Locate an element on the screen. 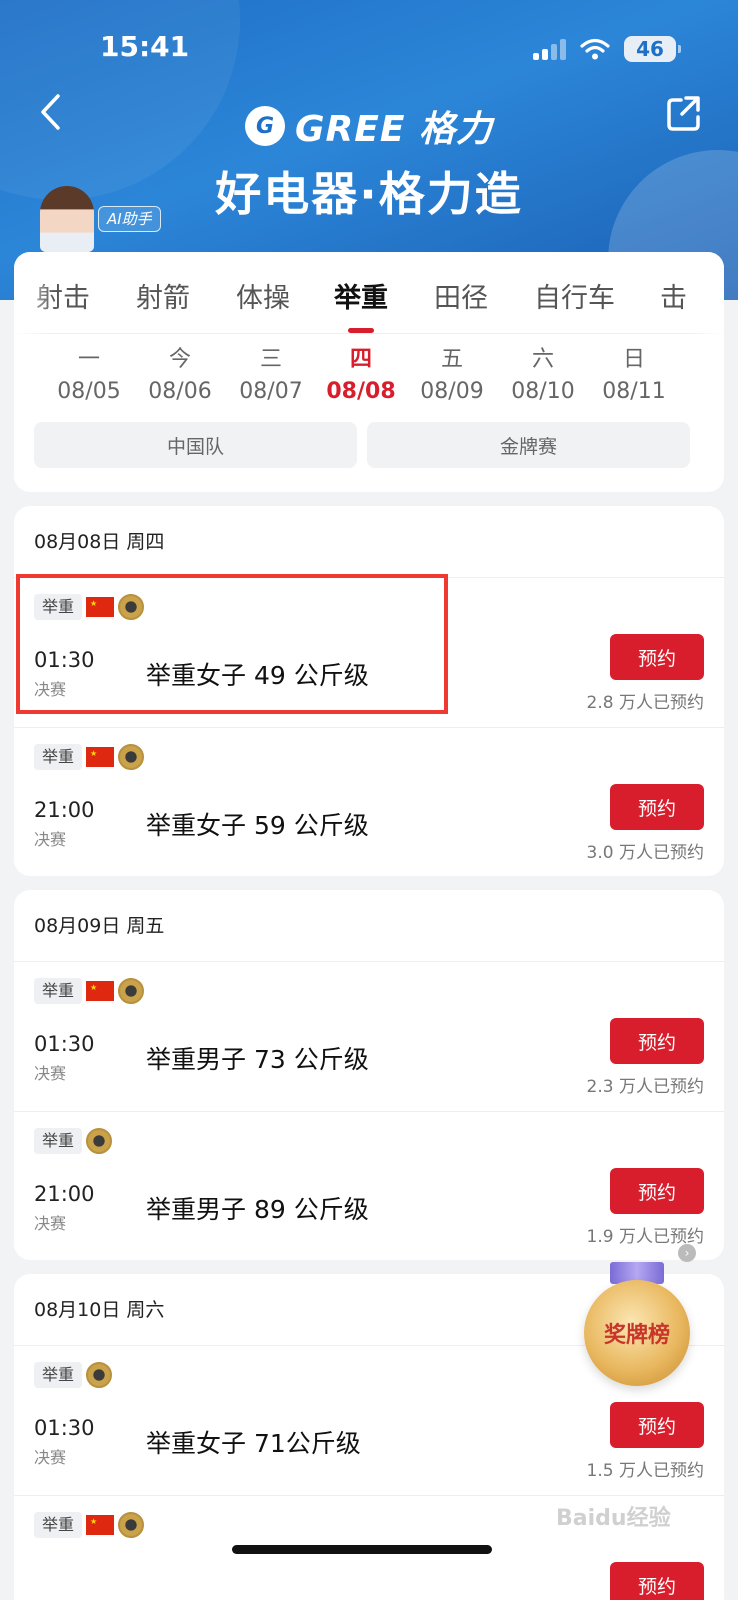  day-weekday: 四 is located at coordinates (360, 359).